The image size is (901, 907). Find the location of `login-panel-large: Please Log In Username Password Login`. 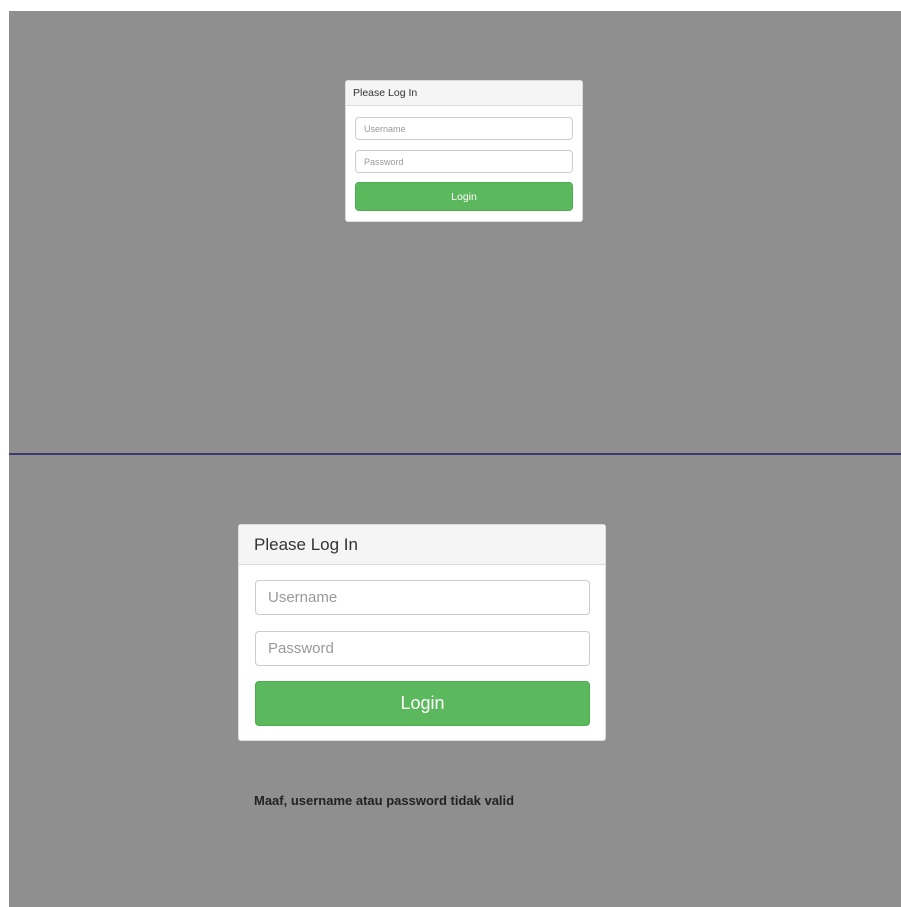

login-panel-large: Please Log In Username Password Login is located at coordinates (422, 632).